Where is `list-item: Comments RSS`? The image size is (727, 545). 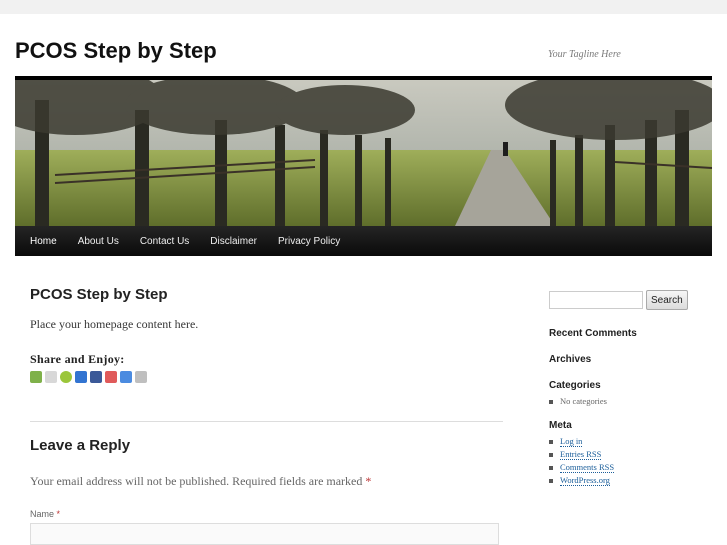
list-item: Comments RSS is located at coordinates (631, 467).